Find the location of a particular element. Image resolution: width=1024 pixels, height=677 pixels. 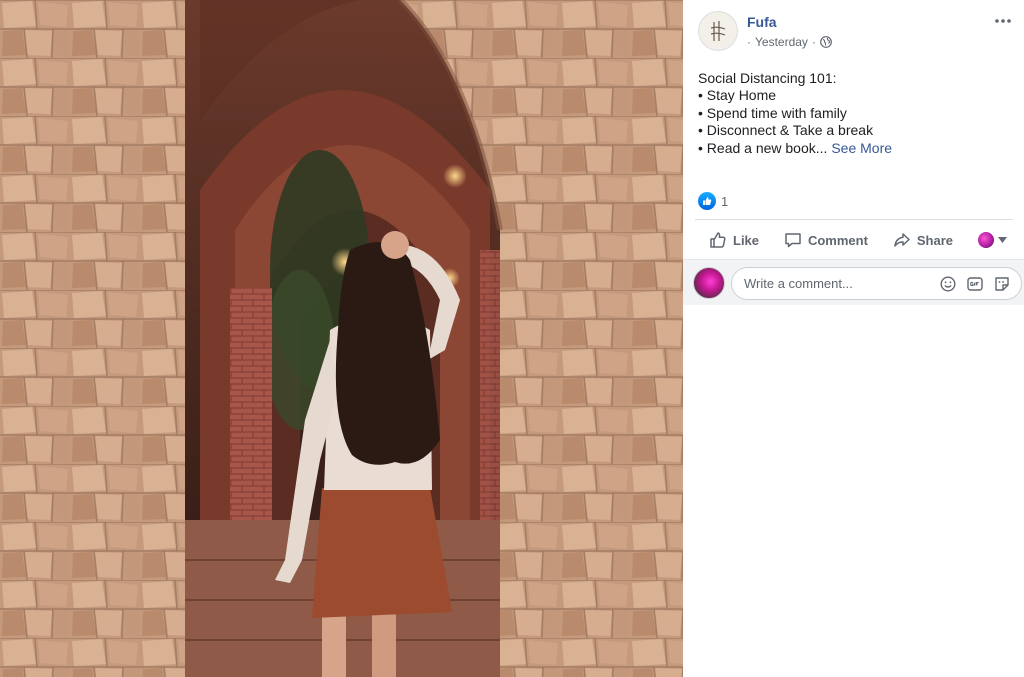

globe-icon is located at coordinates (826, 42).